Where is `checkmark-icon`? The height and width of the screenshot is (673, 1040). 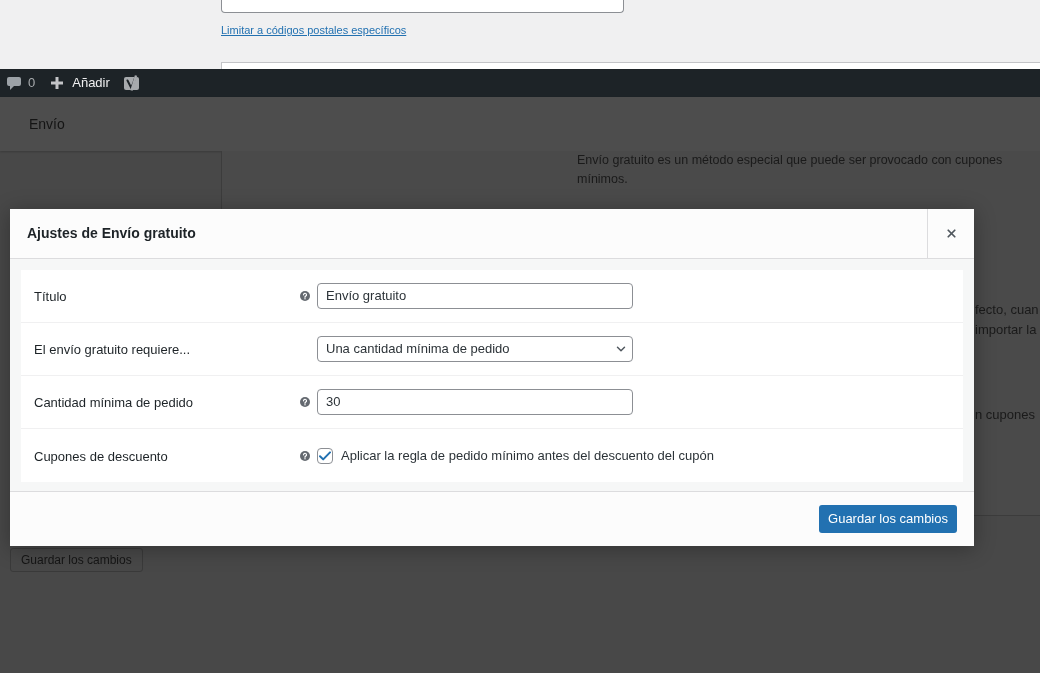
checkmark-icon is located at coordinates (325, 455).